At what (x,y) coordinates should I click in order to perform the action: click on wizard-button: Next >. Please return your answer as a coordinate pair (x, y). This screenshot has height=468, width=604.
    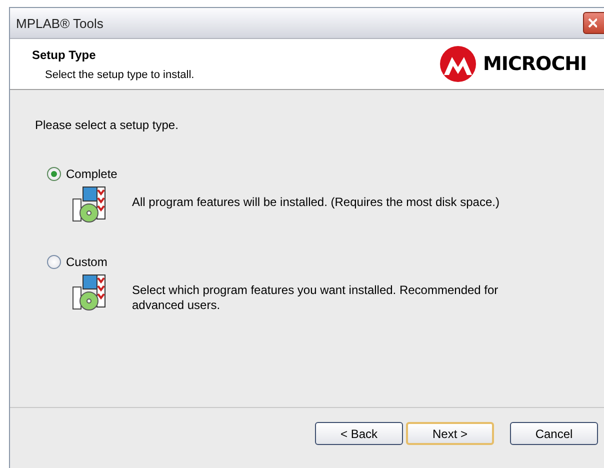
    Looking at the image, I should click on (450, 433).